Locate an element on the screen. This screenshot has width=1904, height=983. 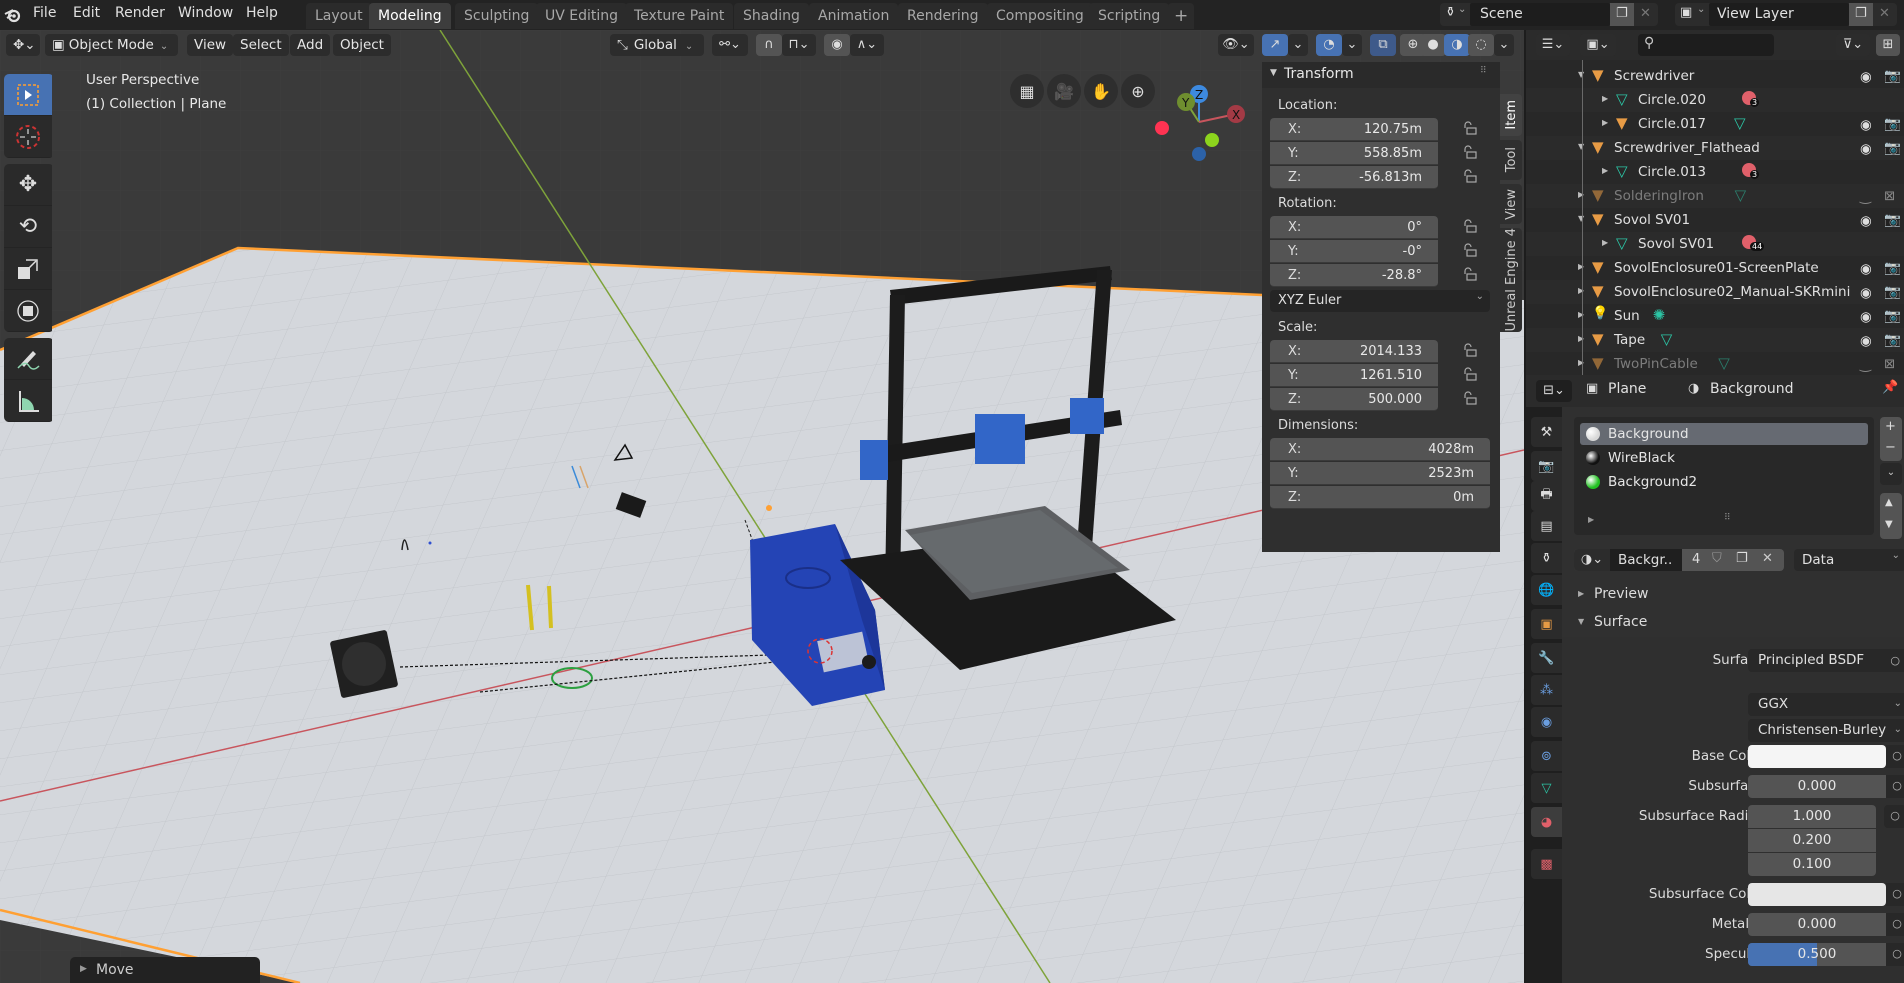
tab-layout: Layout is located at coordinates (339, 16).